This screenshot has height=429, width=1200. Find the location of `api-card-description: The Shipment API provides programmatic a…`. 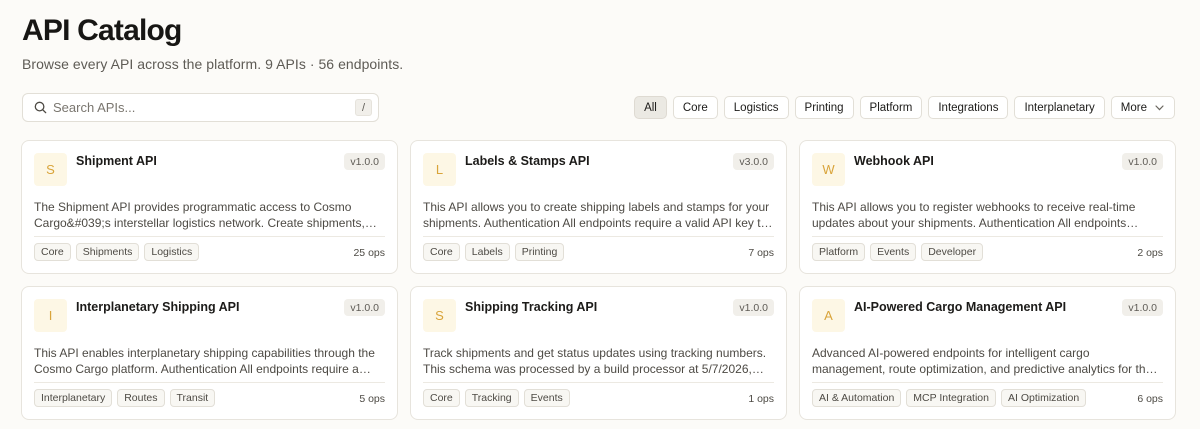

api-card-description: The Shipment API provides programmatic a… is located at coordinates (199, 215).